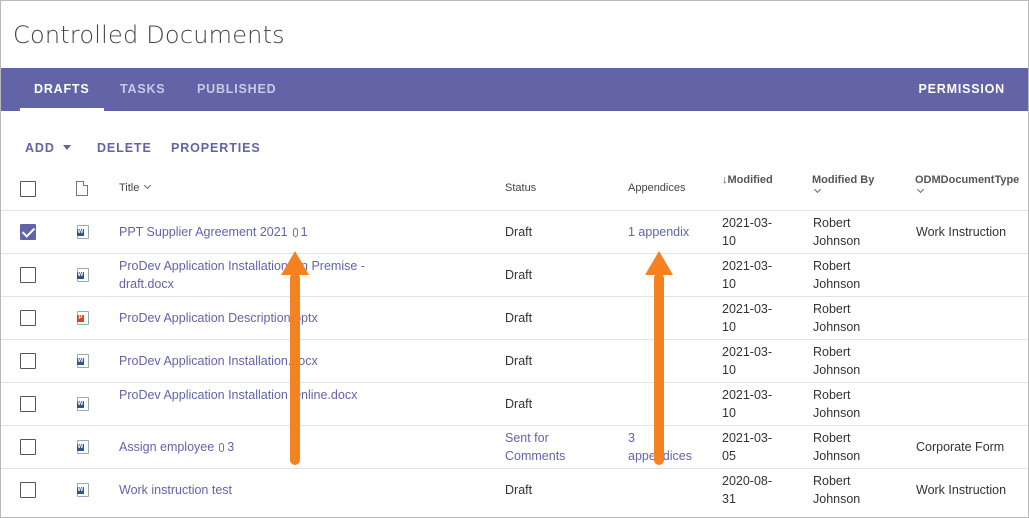  I want to click on column-header-doc-type: ODMDocumentType, so click(967, 186).